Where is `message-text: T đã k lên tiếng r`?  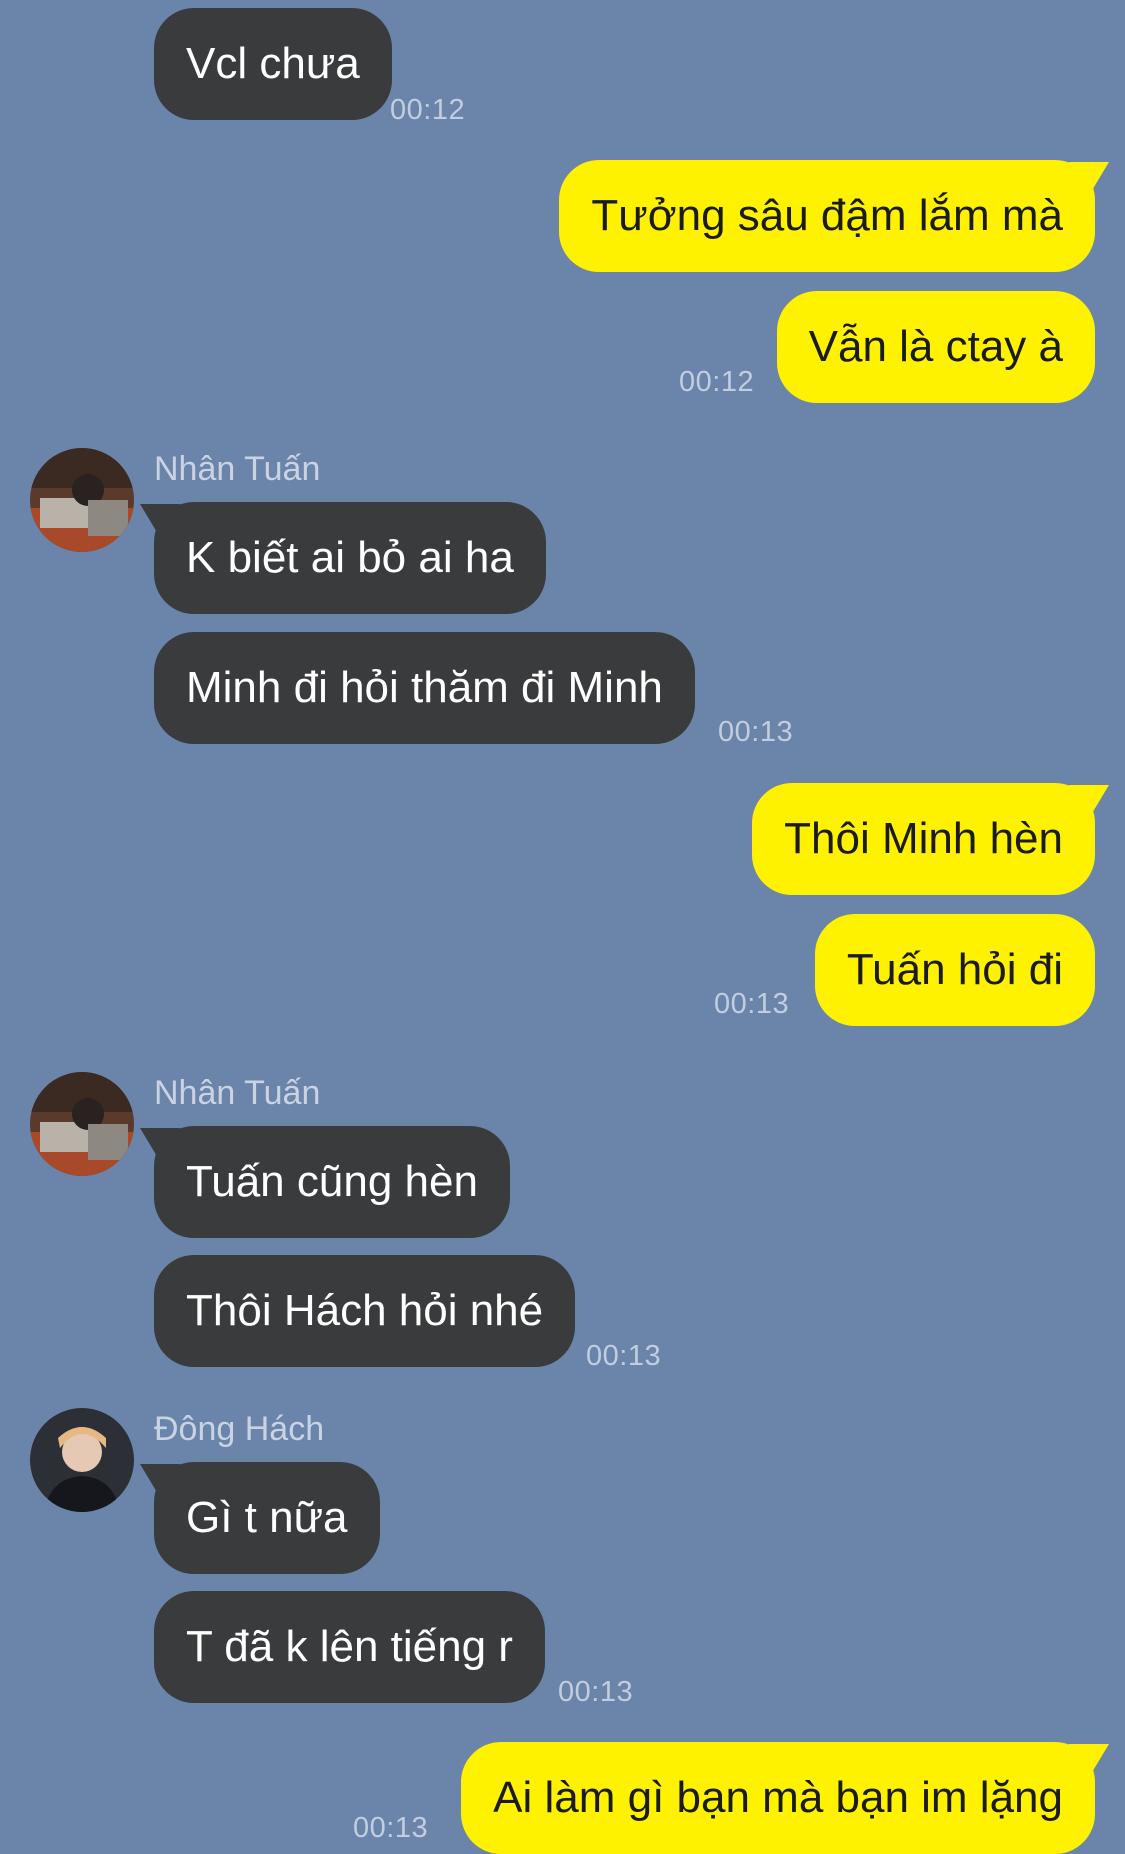
message-text: T đã k lên tiếng r is located at coordinates (349, 1646).